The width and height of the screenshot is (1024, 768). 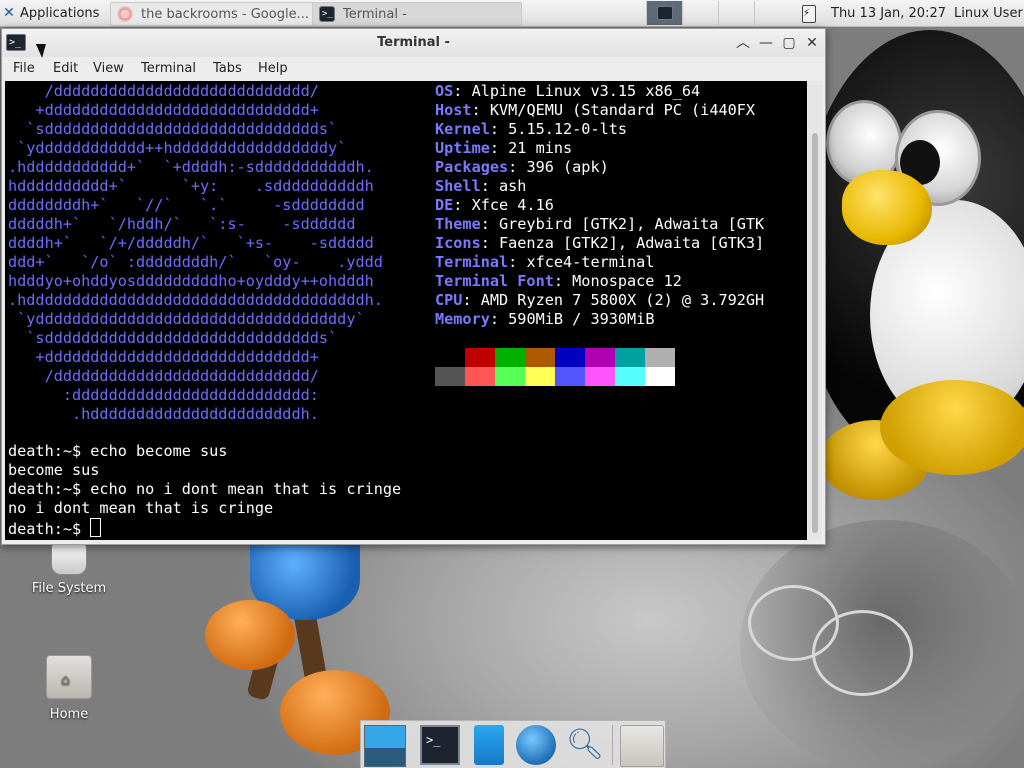 What do you see at coordinates (108, 68) in the screenshot?
I see `menu-view: View` at bounding box center [108, 68].